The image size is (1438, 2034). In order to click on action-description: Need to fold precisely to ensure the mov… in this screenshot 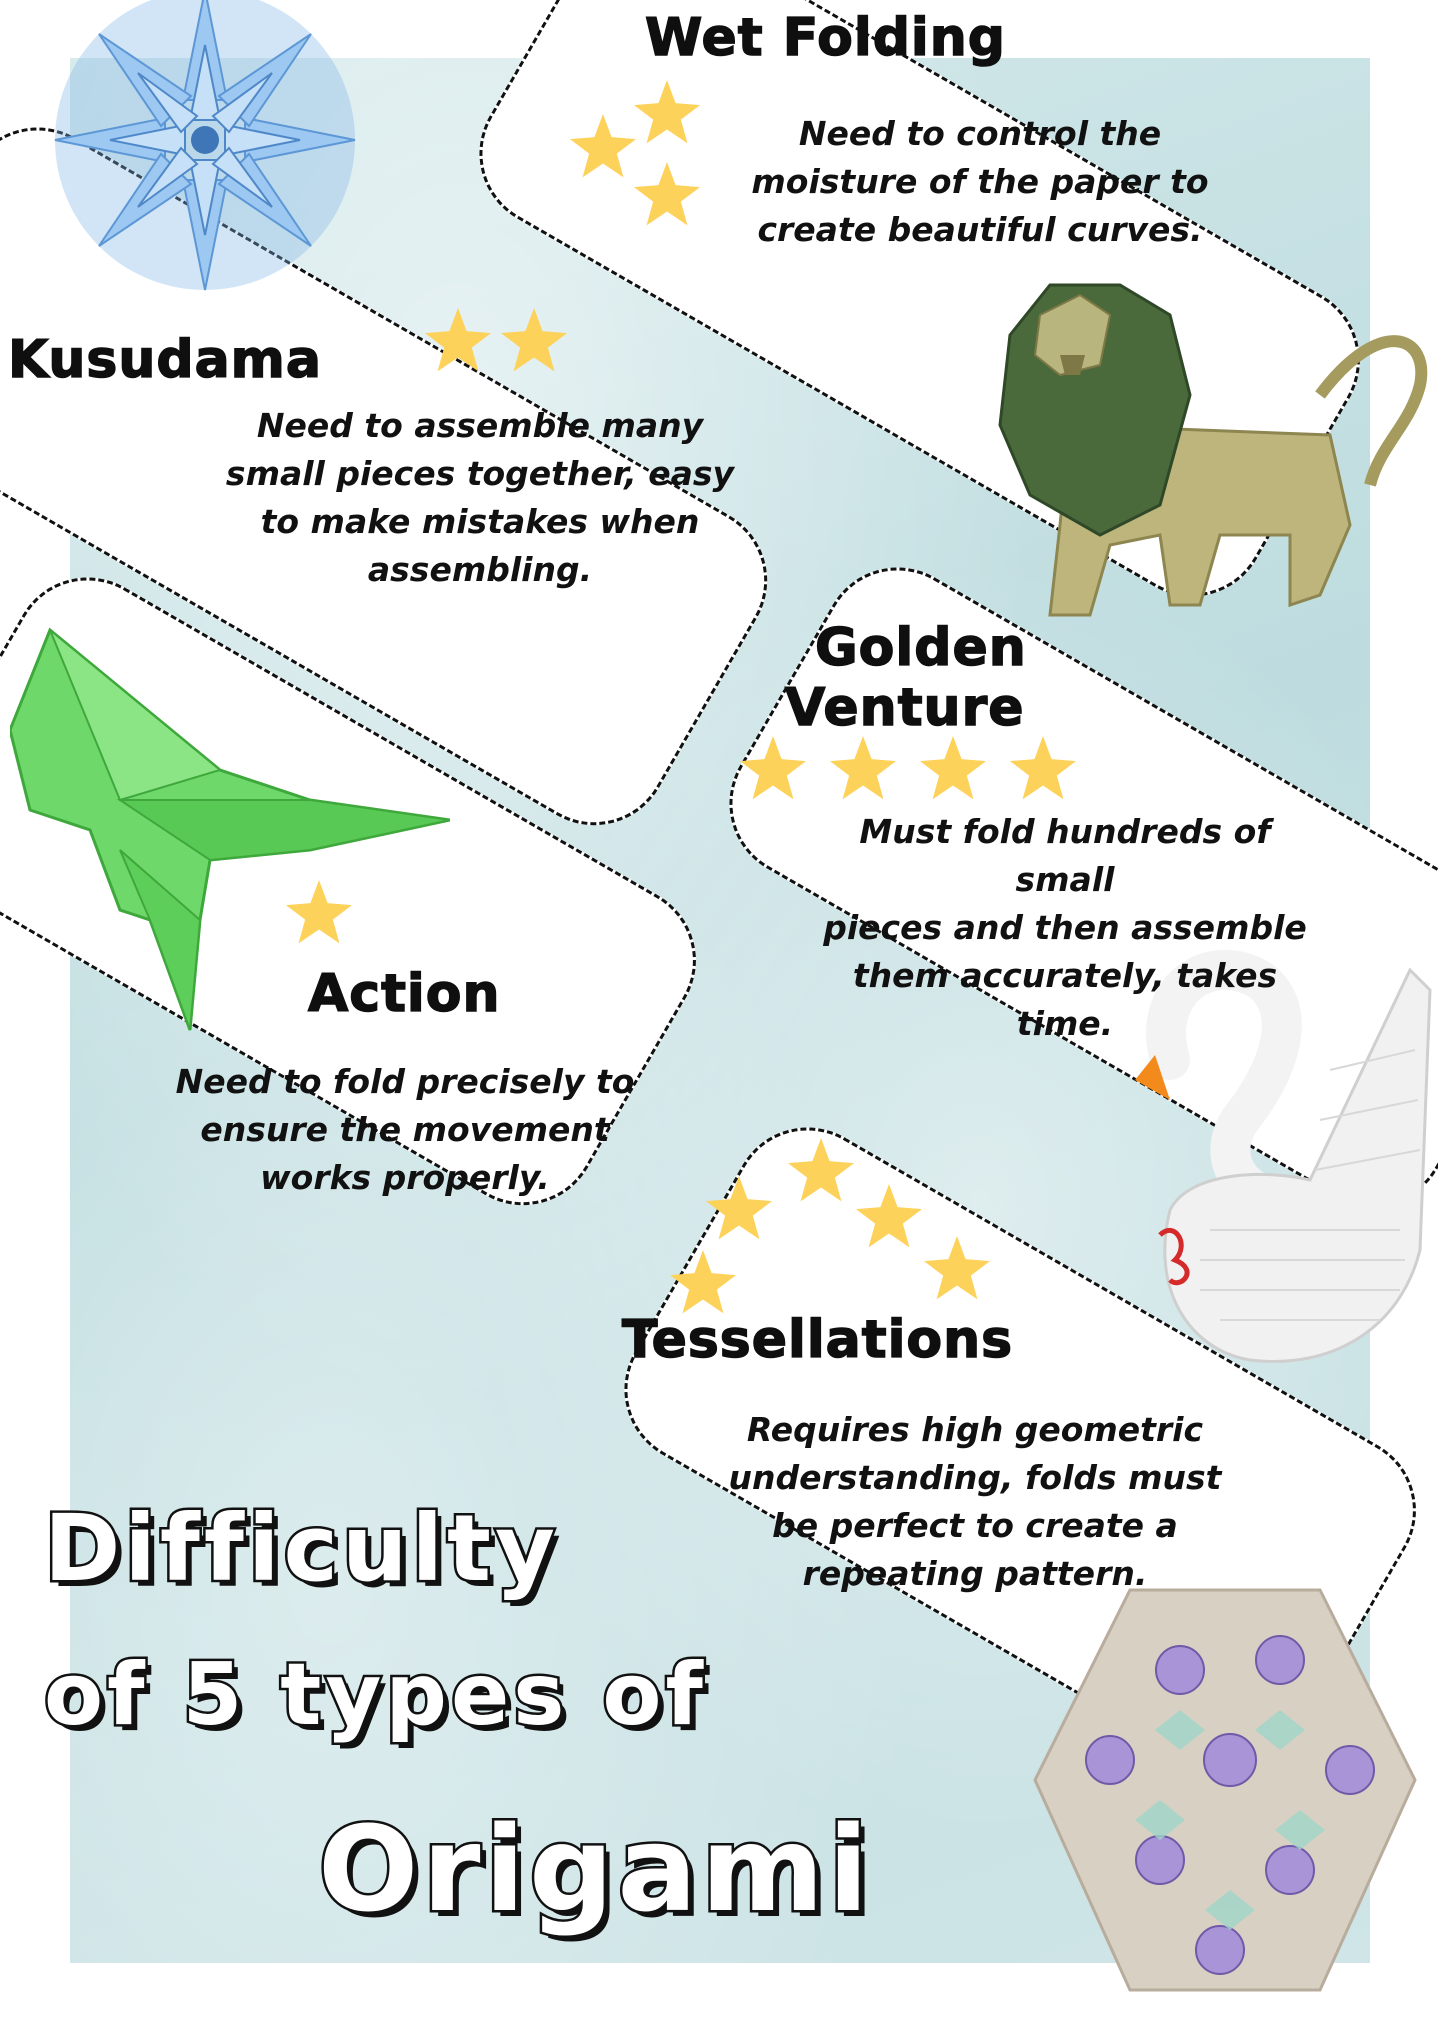, I will do `click(405, 1129)`.